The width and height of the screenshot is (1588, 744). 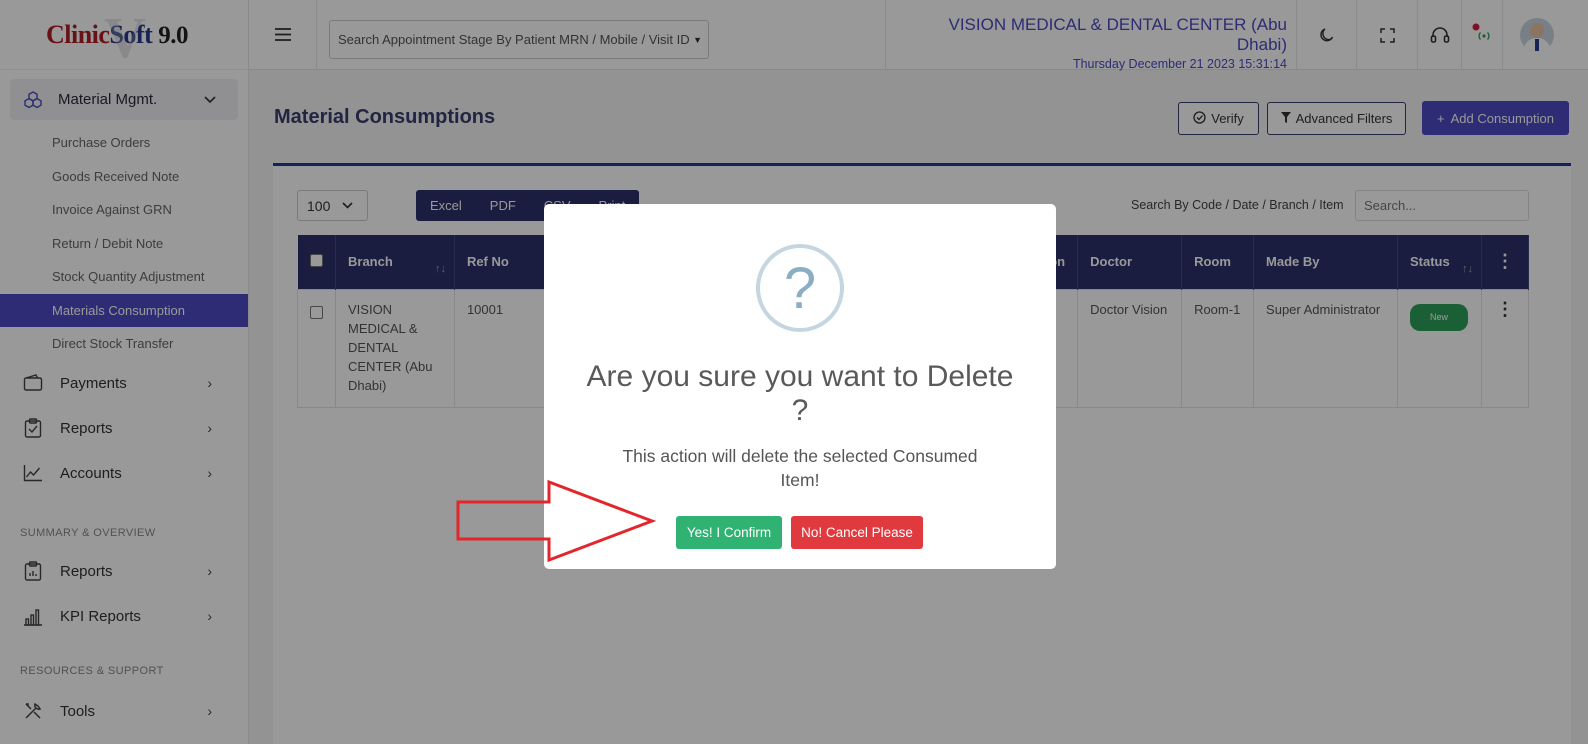 What do you see at coordinates (729, 532) in the screenshot?
I see `confirm-delete-button: Yes! I Confirm` at bounding box center [729, 532].